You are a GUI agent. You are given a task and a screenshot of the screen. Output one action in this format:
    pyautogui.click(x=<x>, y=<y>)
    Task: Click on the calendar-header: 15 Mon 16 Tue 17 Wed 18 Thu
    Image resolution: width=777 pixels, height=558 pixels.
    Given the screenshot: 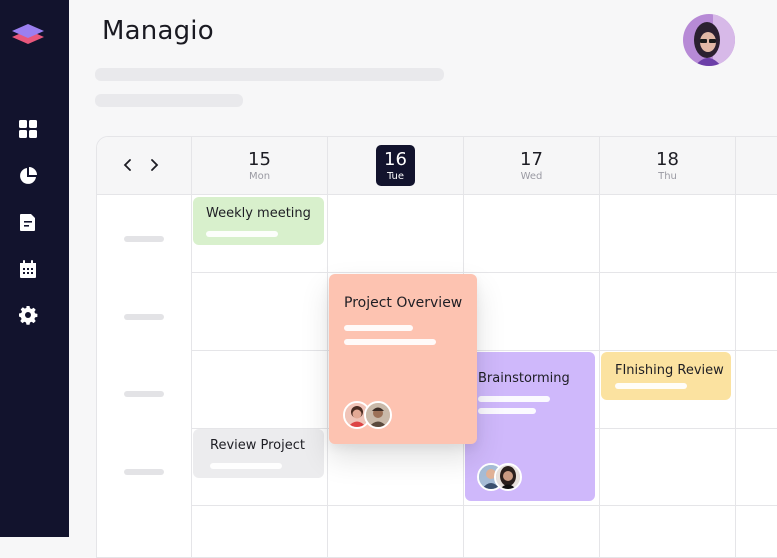 What is the action you would take?
    pyautogui.click(x=437, y=166)
    